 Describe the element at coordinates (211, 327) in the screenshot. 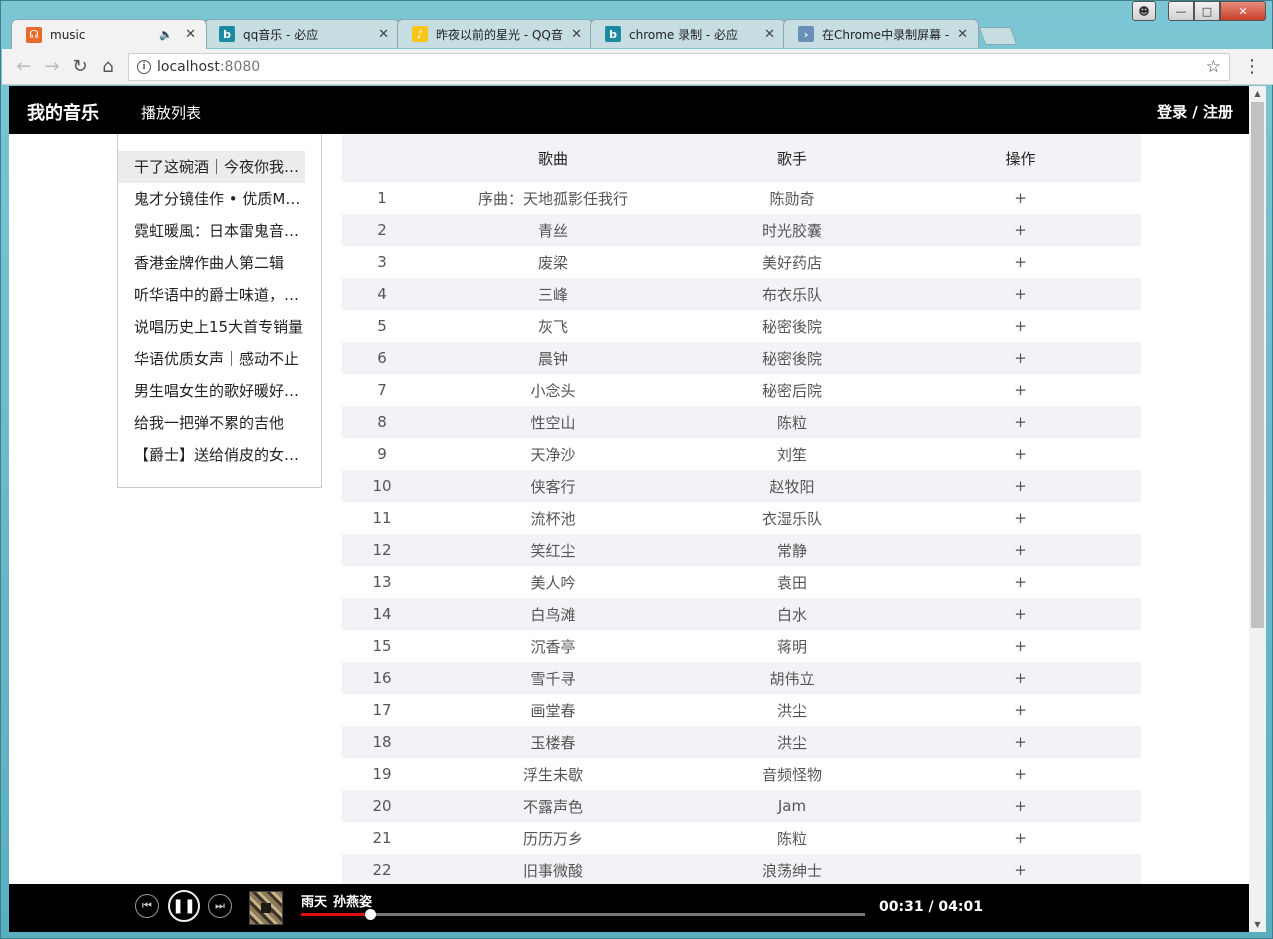

I see `playlist-item: 说唱历史上15大首专销量` at that location.